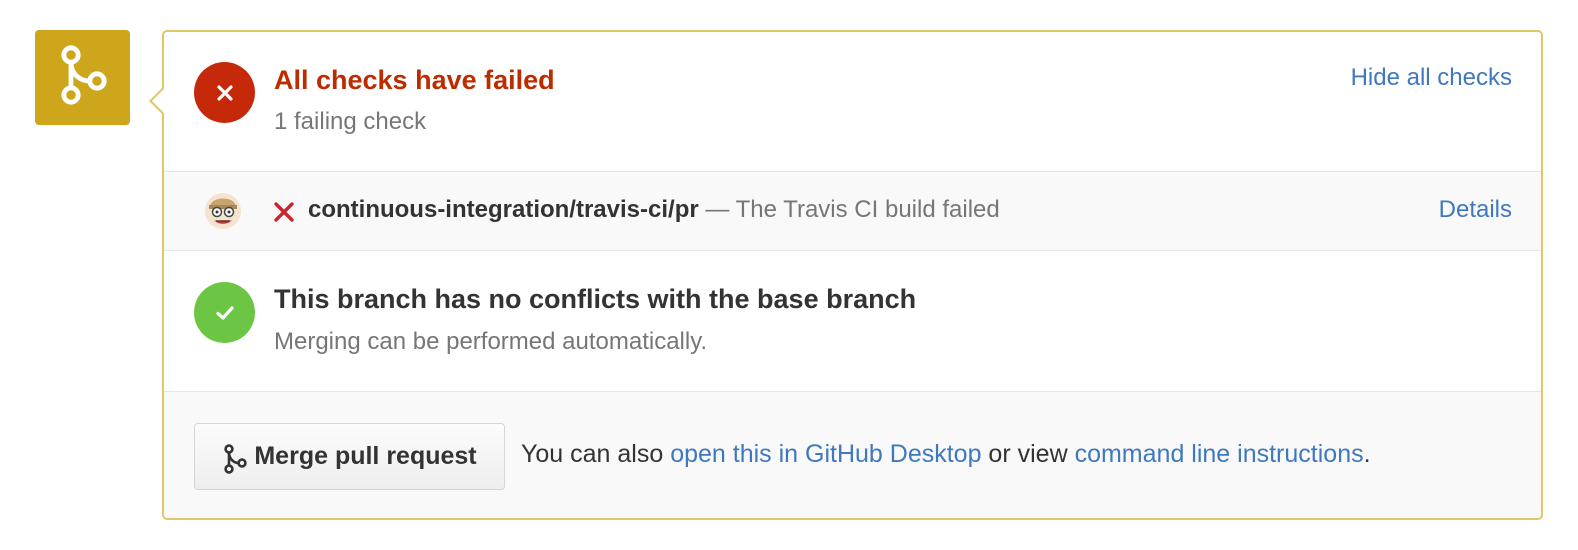  I want to click on travis-ci-avatar, so click(223, 211).